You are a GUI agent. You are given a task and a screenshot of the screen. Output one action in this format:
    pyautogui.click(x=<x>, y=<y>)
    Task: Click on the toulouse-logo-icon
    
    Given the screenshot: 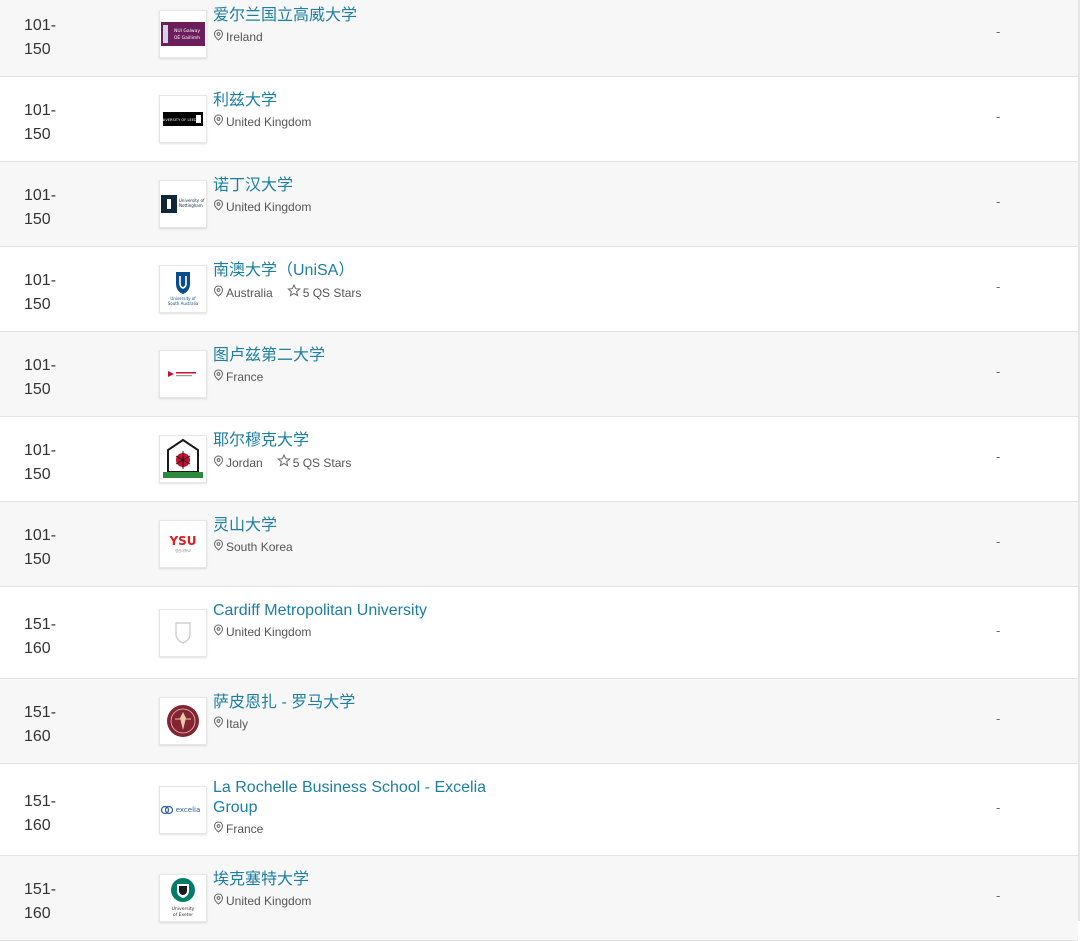 What is the action you would take?
    pyautogui.click(x=183, y=374)
    